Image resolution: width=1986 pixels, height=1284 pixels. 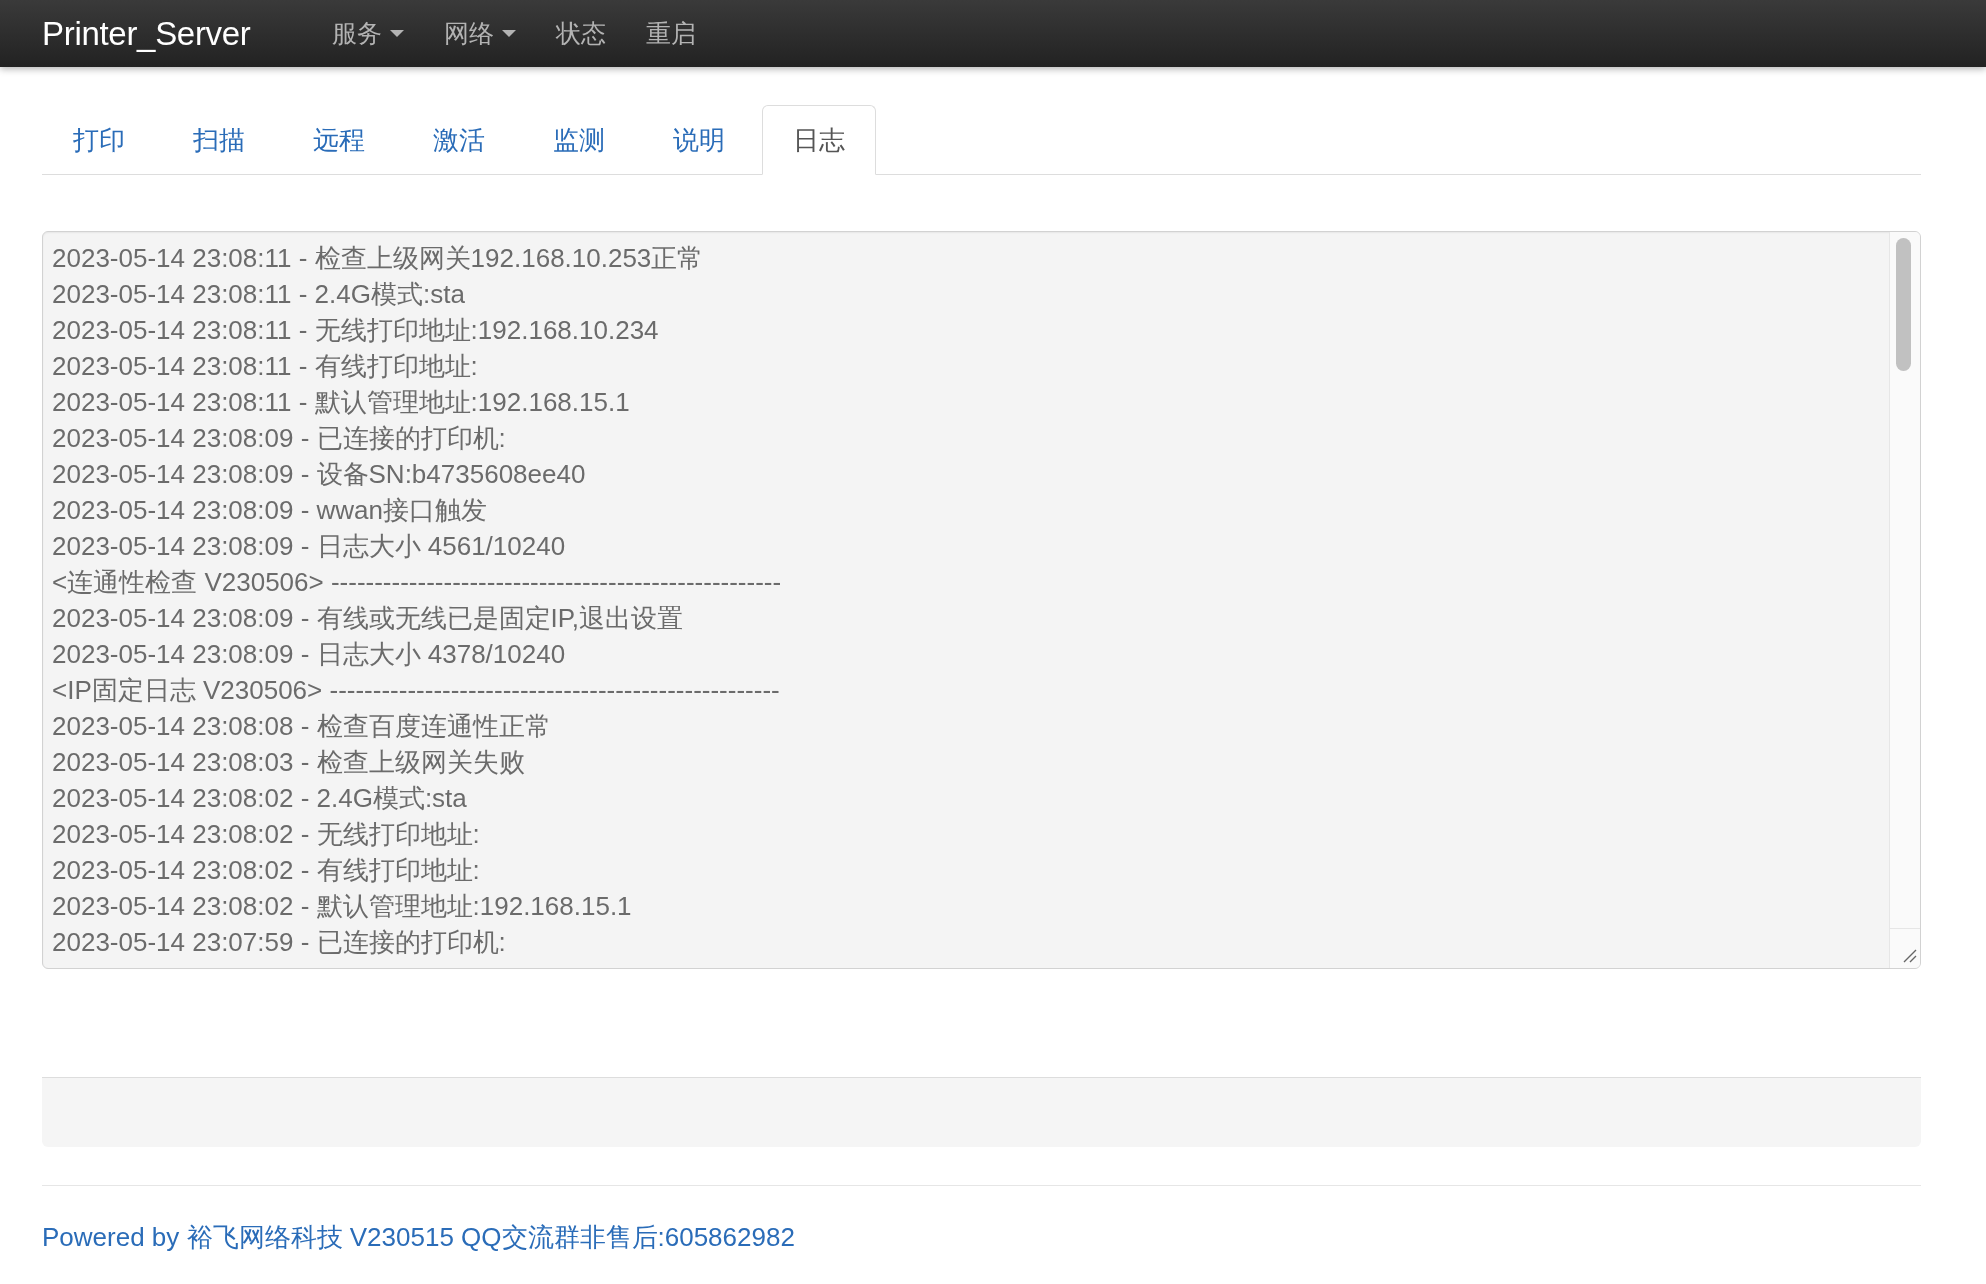 I want to click on log-line: 2023-05-14 23:08:02 - 默认管理地址:192.168.15.1, so click(x=342, y=906).